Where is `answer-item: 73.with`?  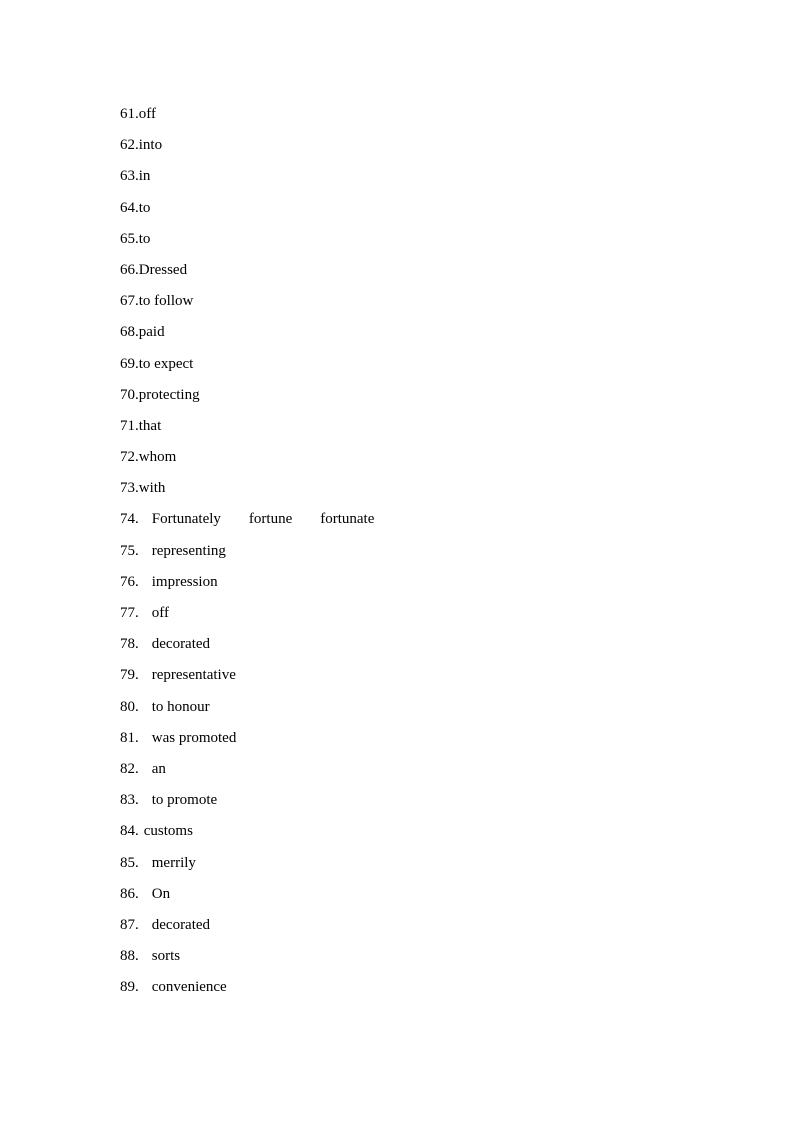 answer-item: 73.with is located at coordinates (420, 488).